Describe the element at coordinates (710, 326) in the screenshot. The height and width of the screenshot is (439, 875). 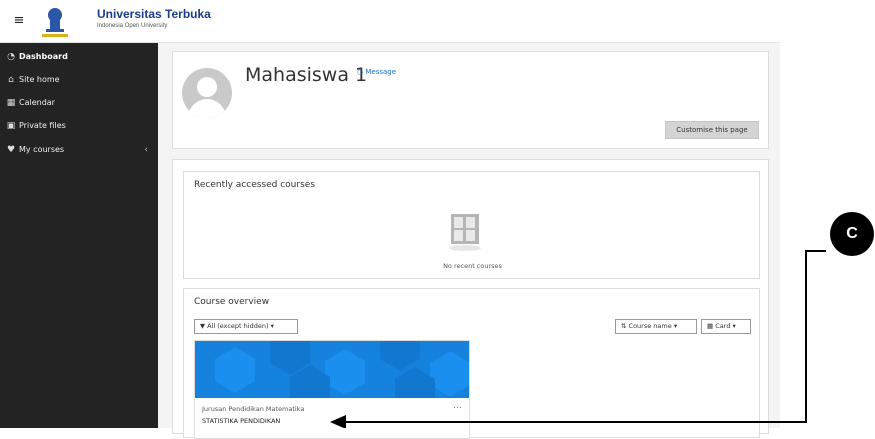
I see `grid-icon: ▦` at that location.